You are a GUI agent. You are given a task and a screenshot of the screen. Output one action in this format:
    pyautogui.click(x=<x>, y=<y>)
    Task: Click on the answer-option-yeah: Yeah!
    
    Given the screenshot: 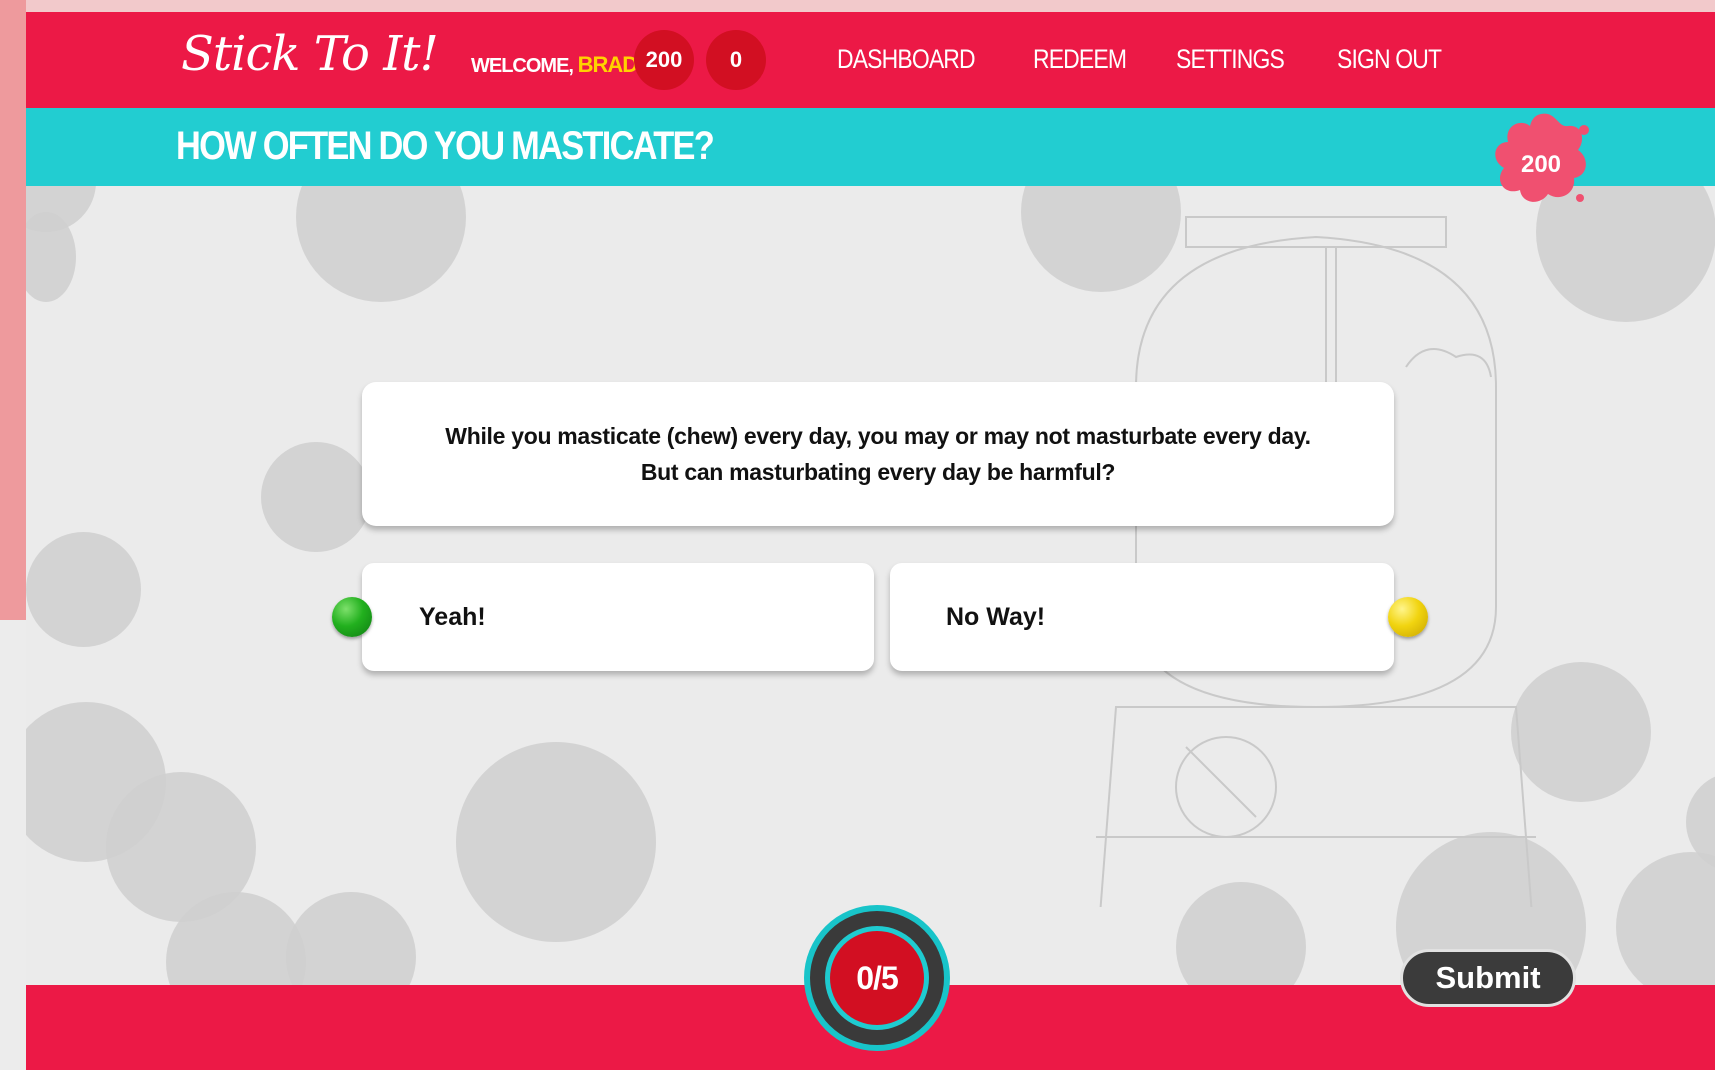 What is the action you would take?
    pyautogui.click(x=618, y=617)
    